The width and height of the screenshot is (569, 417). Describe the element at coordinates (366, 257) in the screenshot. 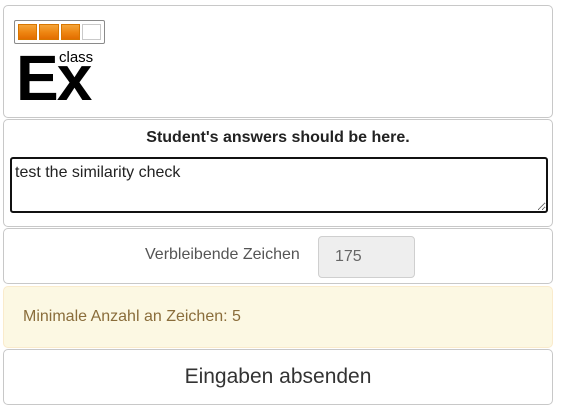

I see `remaining-chars-count` at that location.